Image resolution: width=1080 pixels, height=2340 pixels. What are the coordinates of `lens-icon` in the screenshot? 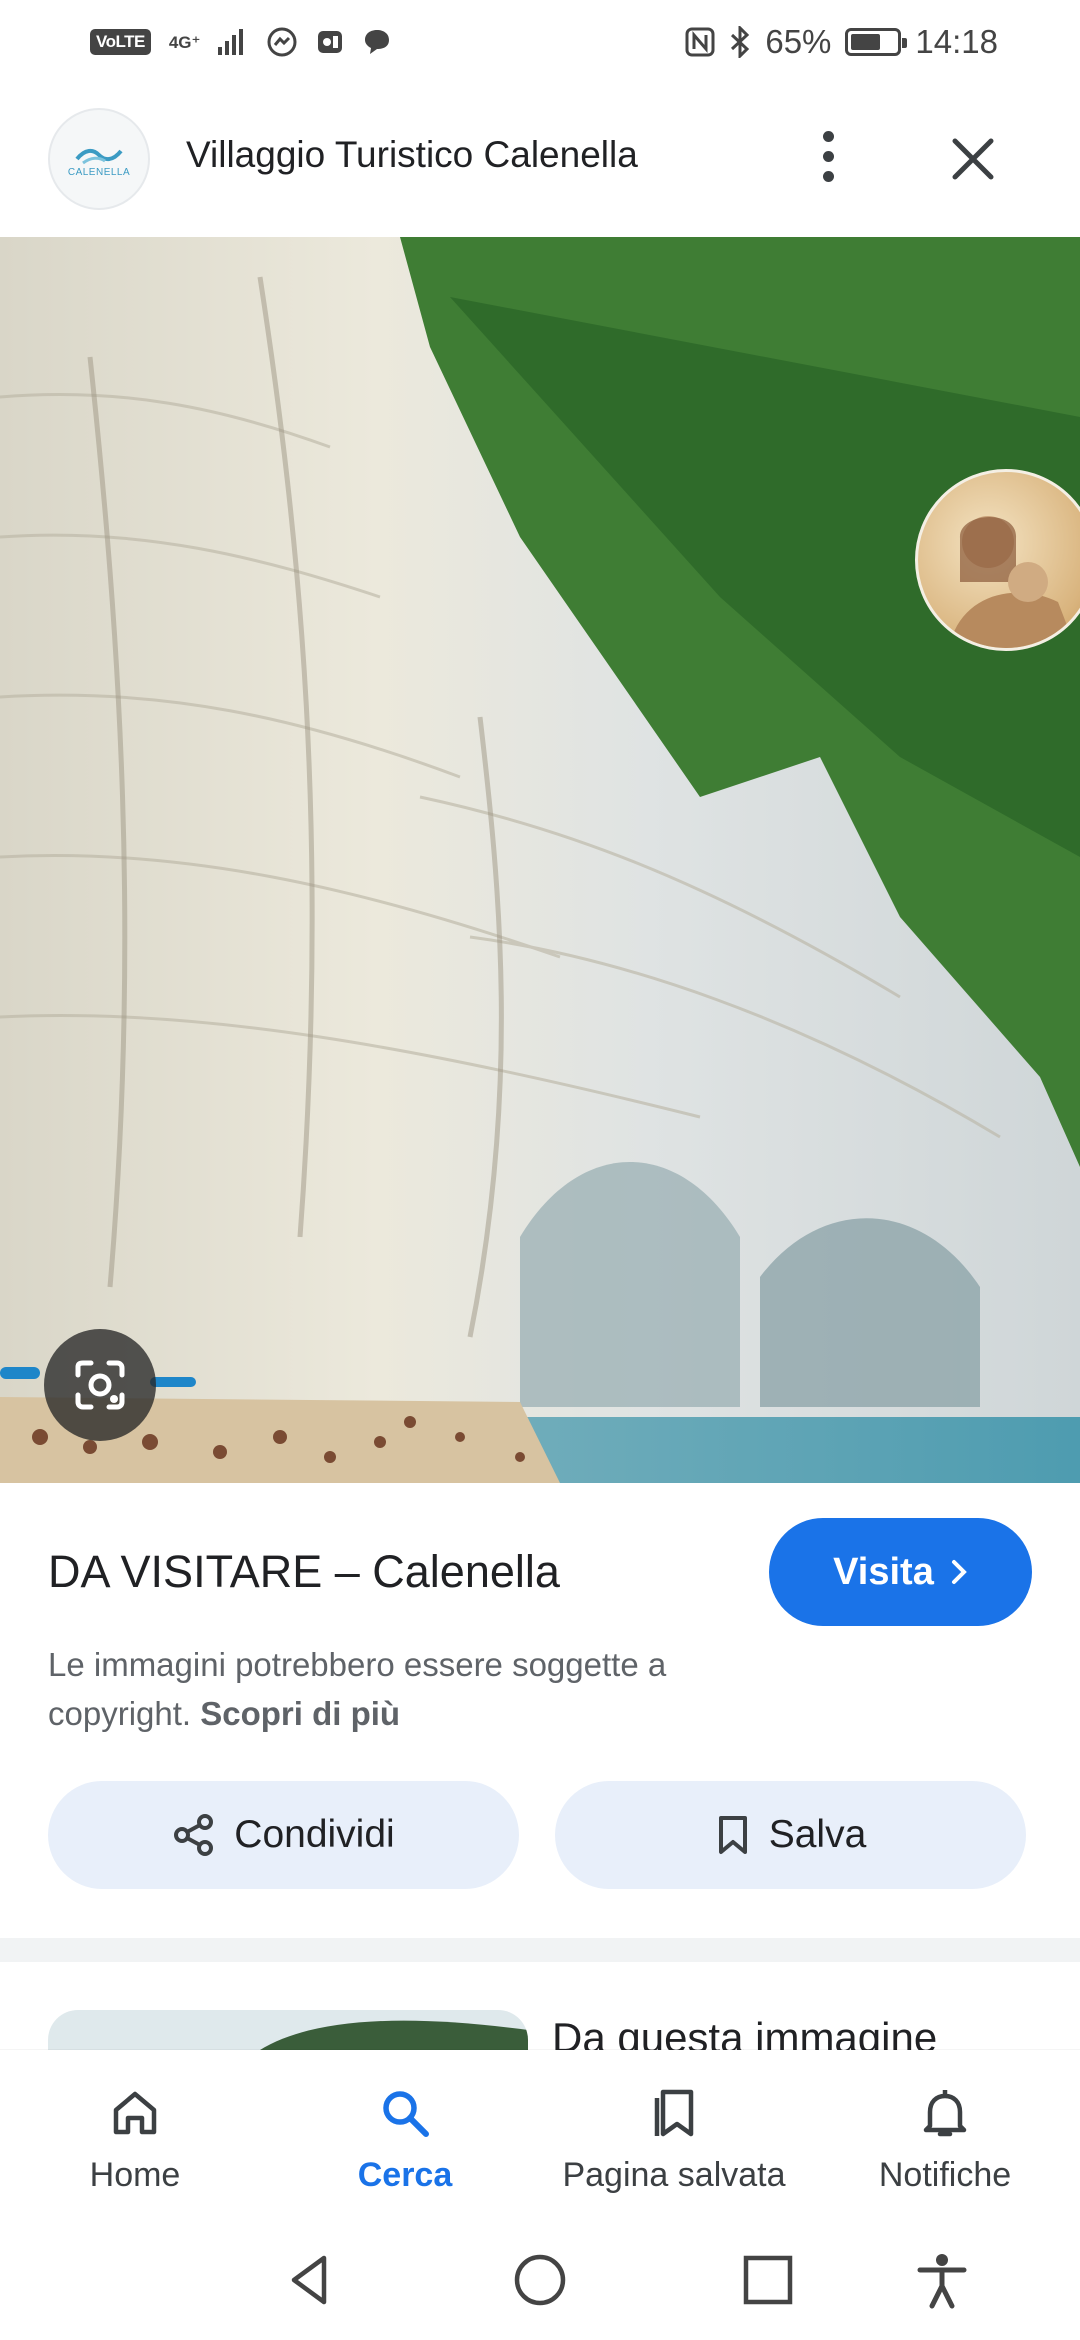 It's located at (100, 1385).